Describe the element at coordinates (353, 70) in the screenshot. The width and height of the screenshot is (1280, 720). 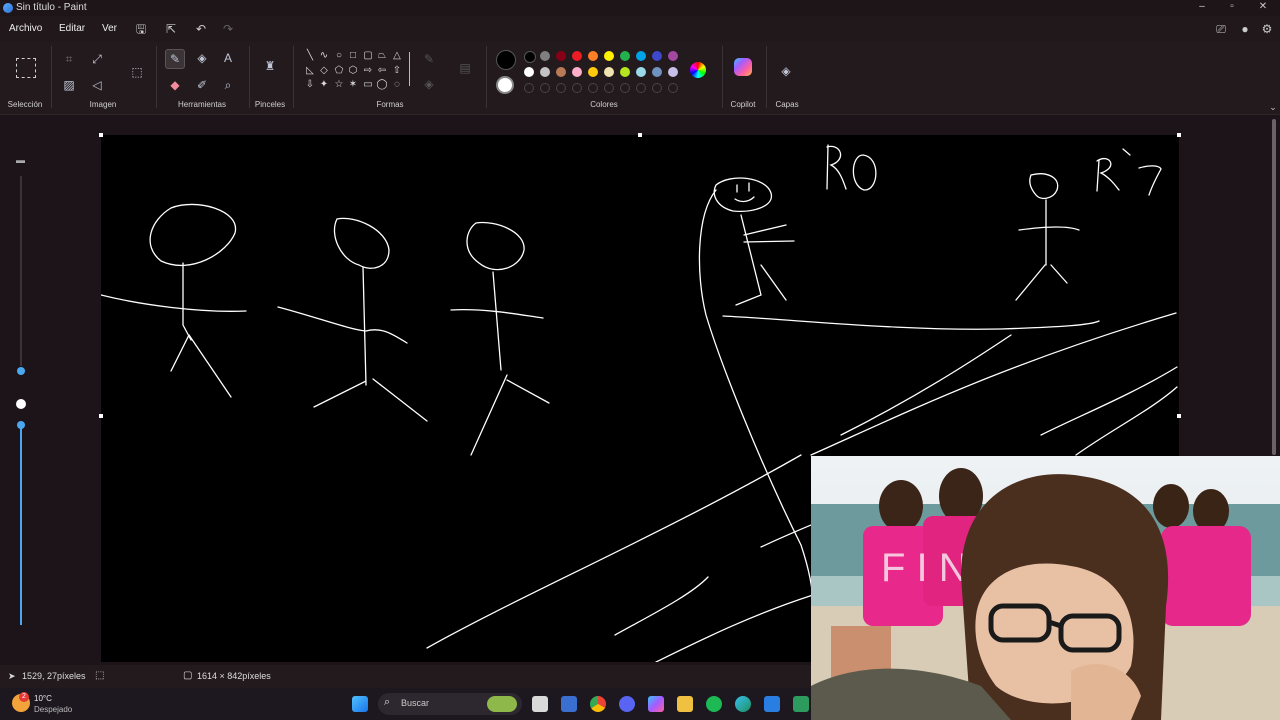
I see `shape-hexagon: ⬡` at that location.